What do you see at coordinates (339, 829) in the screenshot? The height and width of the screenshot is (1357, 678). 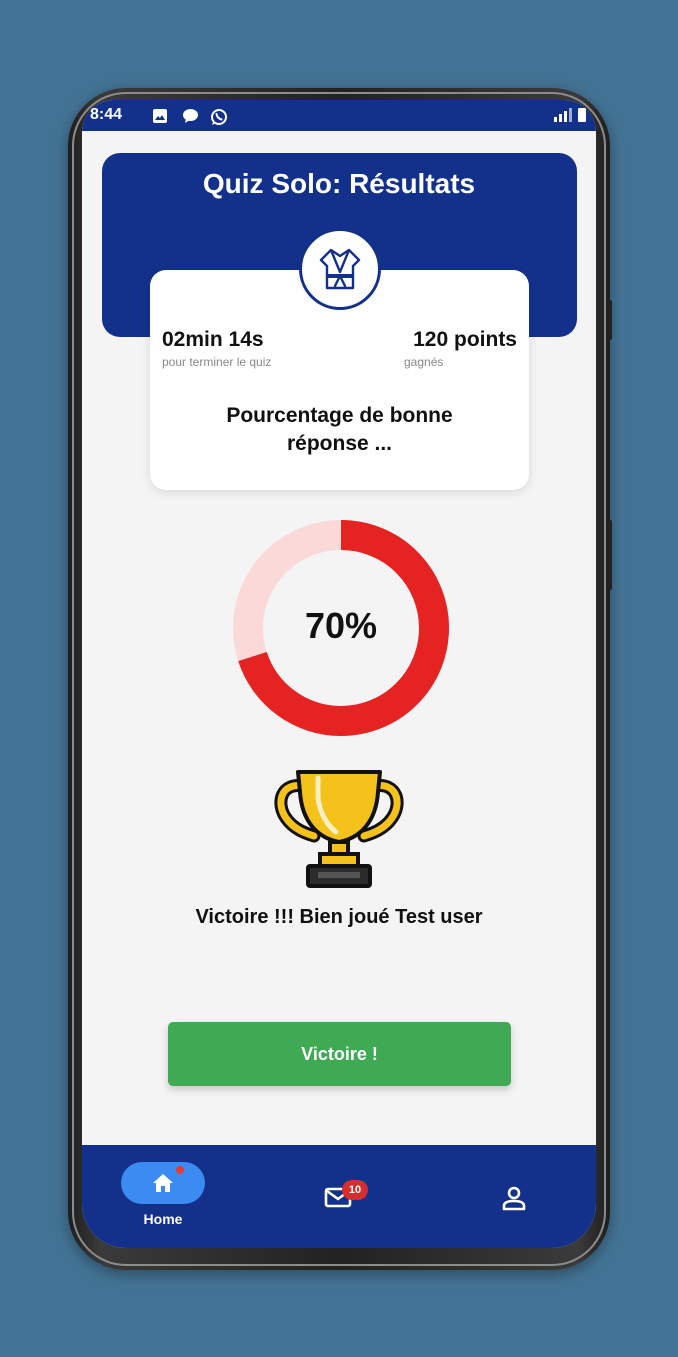 I see `trophy-icon` at bounding box center [339, 829].